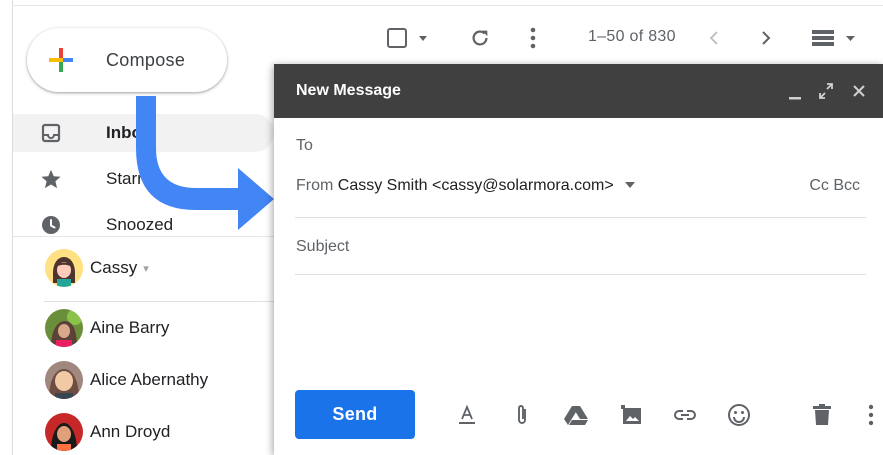 The height and width of the screenshot is (455, 883). Describe the element at coordinates (315, 186) in the screenshot. I see `from-label: From` at that location.